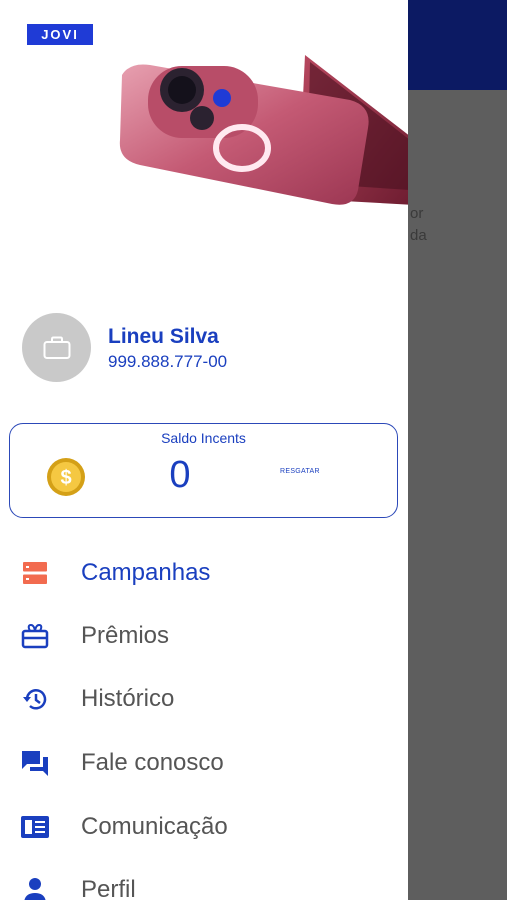  I want to click on campaigns-icon, so click(35, 573).